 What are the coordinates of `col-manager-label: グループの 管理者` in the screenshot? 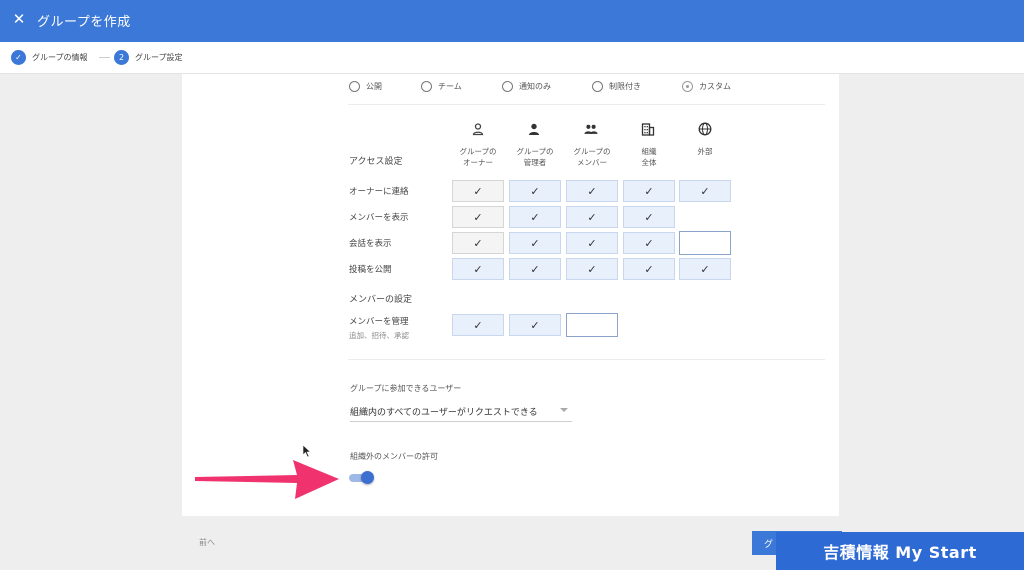 It's located at (535, 157).